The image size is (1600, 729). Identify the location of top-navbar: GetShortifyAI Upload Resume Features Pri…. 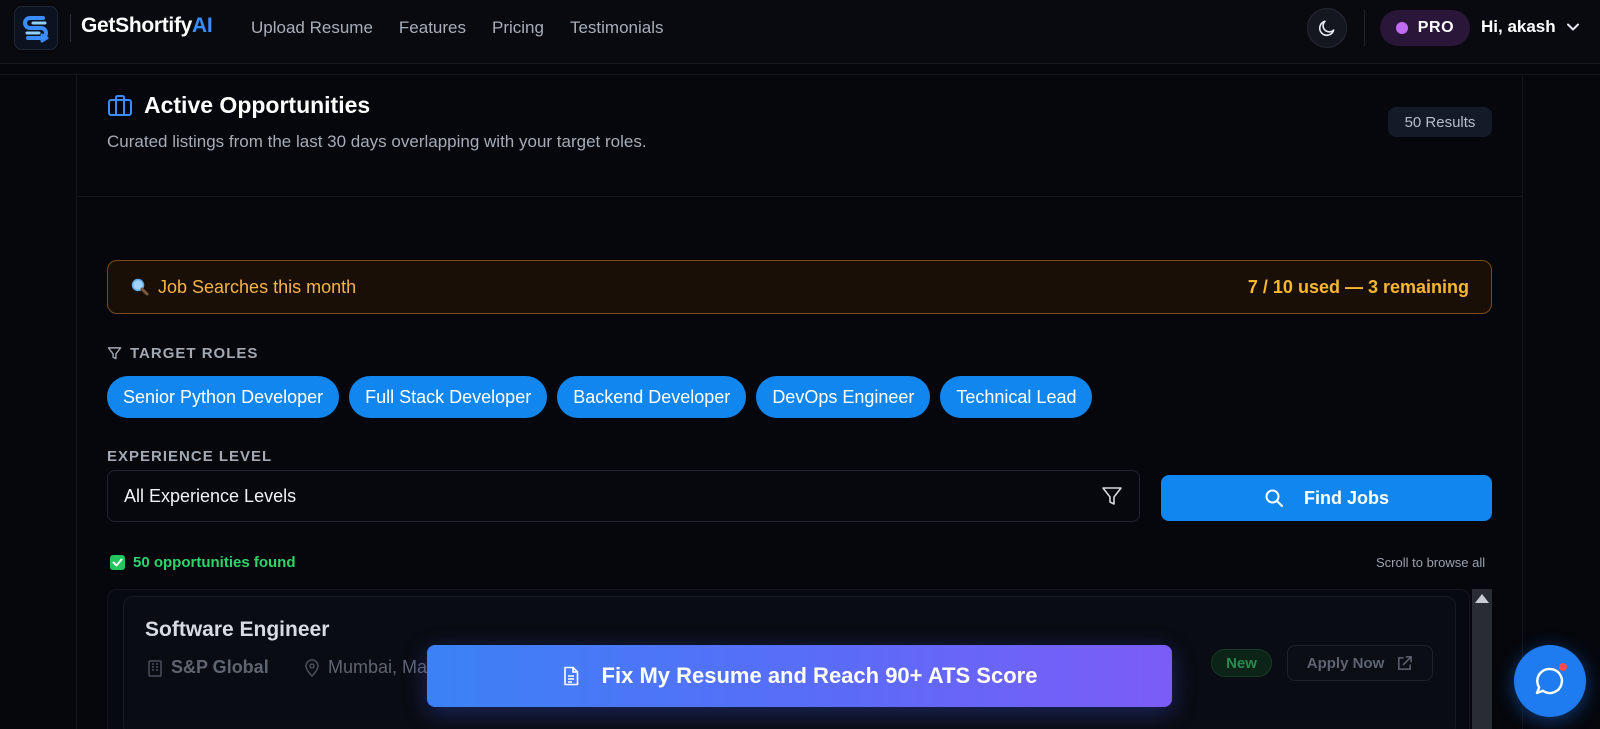
(800, 32).